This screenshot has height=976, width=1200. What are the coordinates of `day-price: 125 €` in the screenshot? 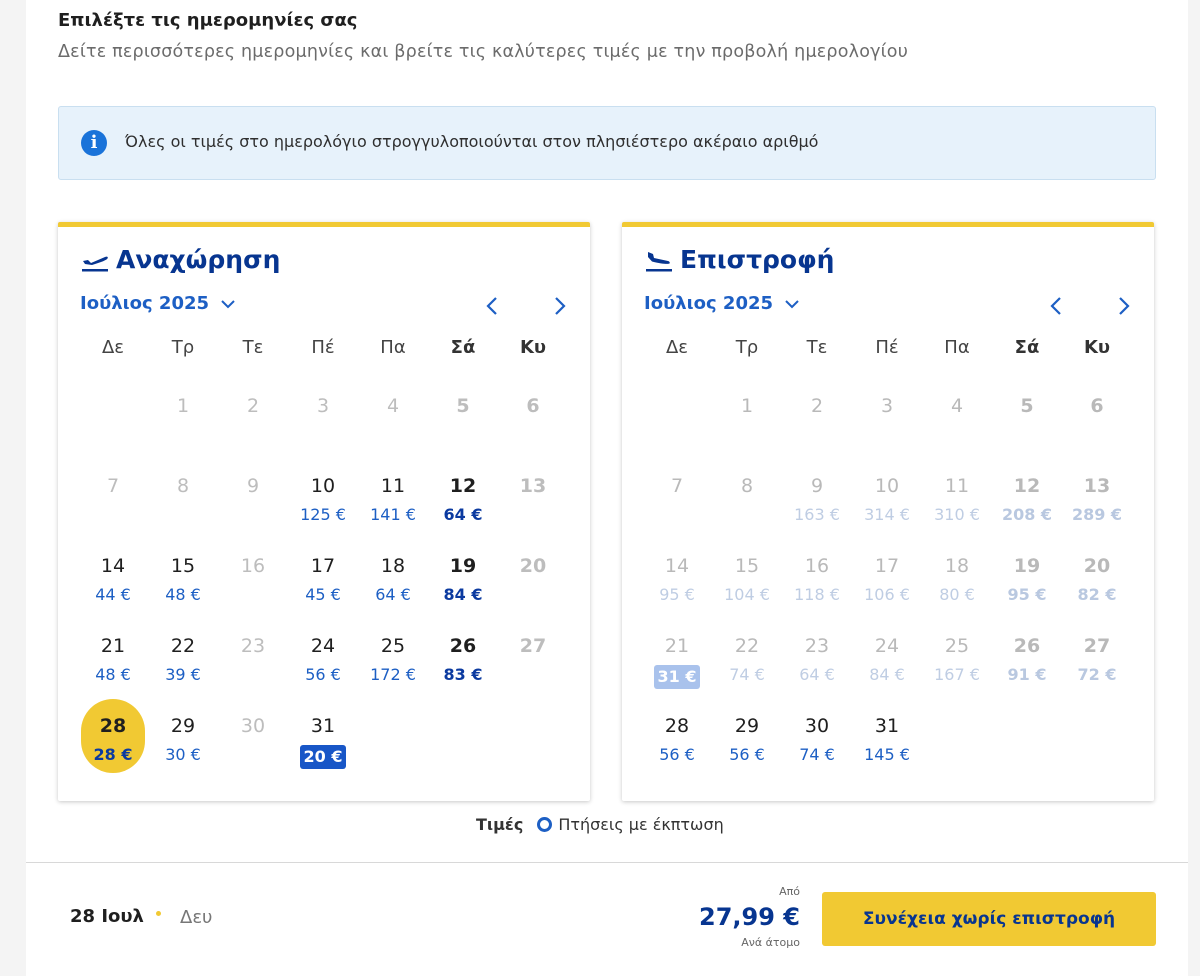 It's located at (323, 514).